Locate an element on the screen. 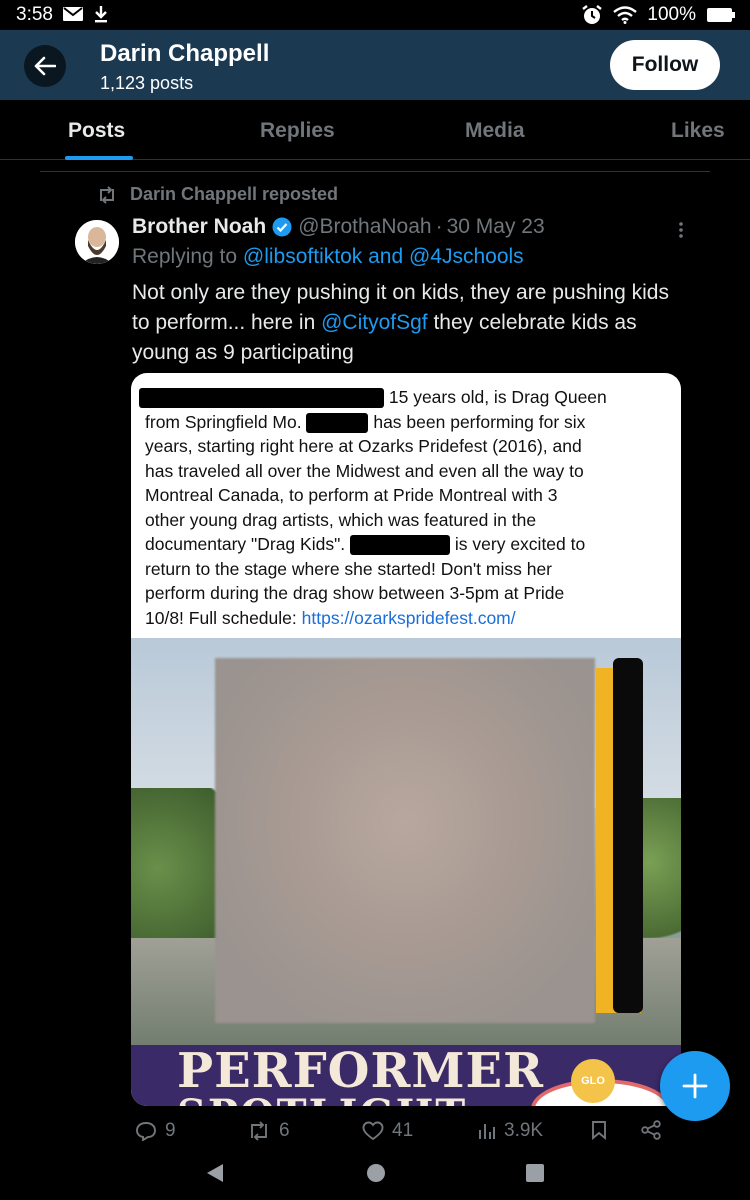 The height and width of the screenshot is (1200, 750). replying-to: Replying to @libsoftiktok and @4Jschools is located at coordinates (328, 257).